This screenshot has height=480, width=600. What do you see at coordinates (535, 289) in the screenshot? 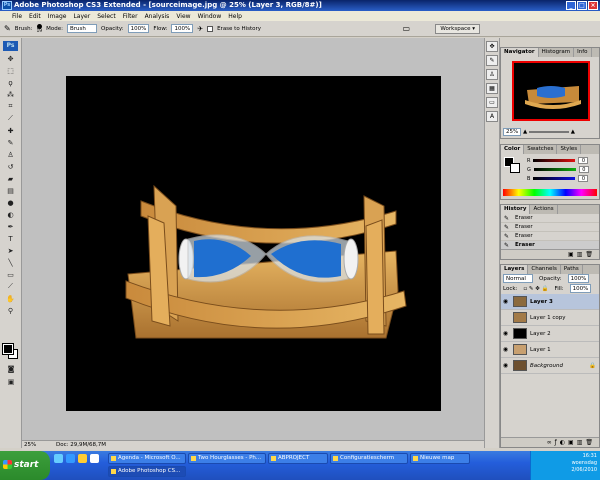
I see `lock-icons: ▫ ✎ ✥ 🔒` at bounding box center [535, 289].